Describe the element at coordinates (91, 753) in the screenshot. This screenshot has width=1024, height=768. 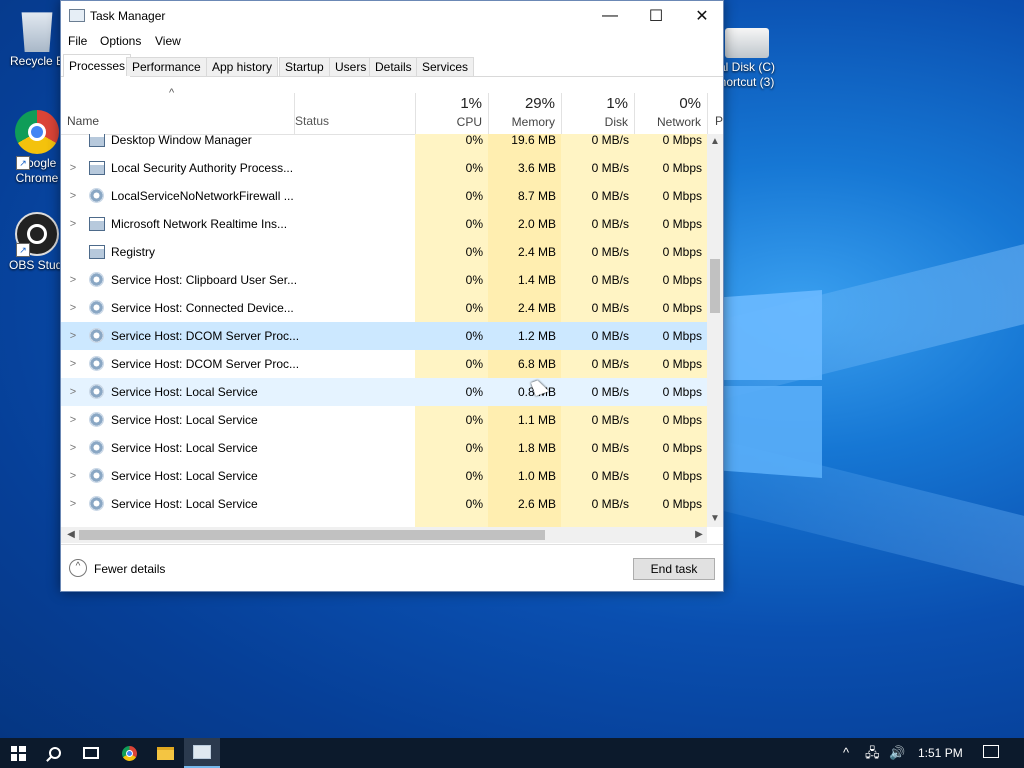
I see `task-view-button` at that location.